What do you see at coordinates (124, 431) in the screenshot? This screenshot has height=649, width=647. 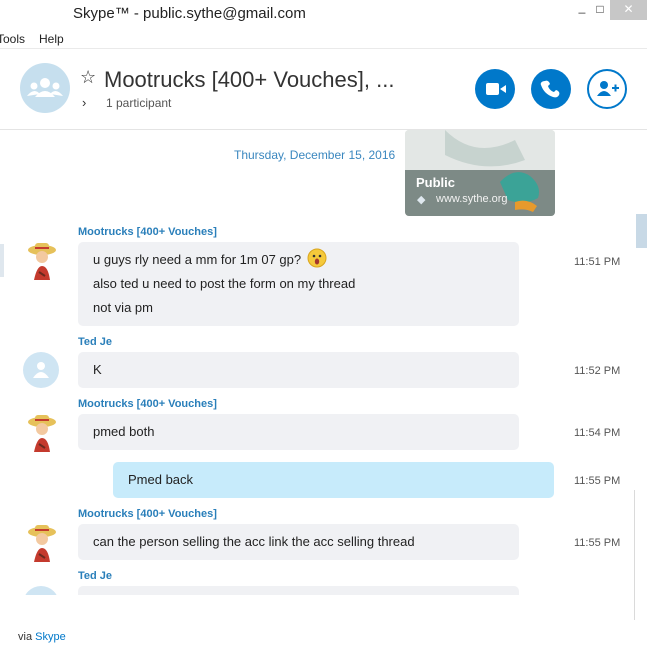 I see `message-text: pmed both` at bounding box center [124, 431].